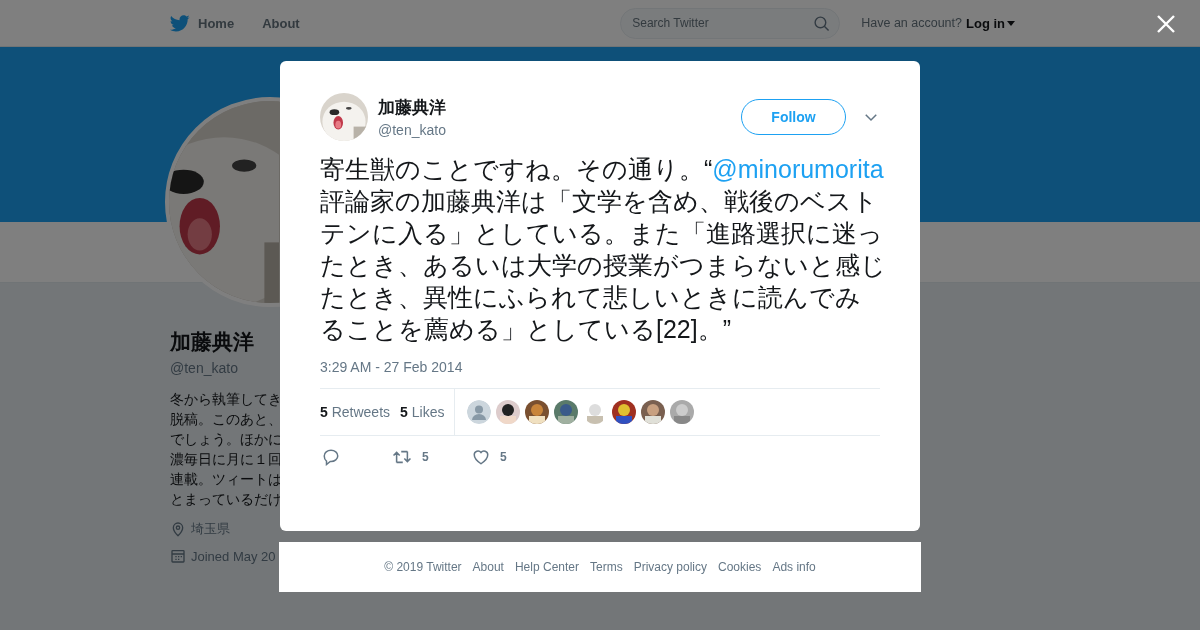 The height and width of the screenshot is (630, 1200). Describe the element at coordinates (178, 529) in the screenshot. I see `location-pin-icon` at that location.